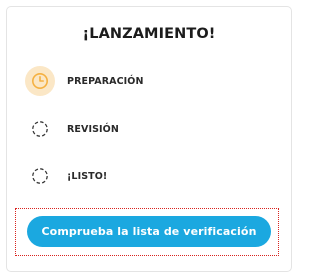 The width and height of the screenshot is (320, 280). I want to click on clock-icon, so click(40, 81).